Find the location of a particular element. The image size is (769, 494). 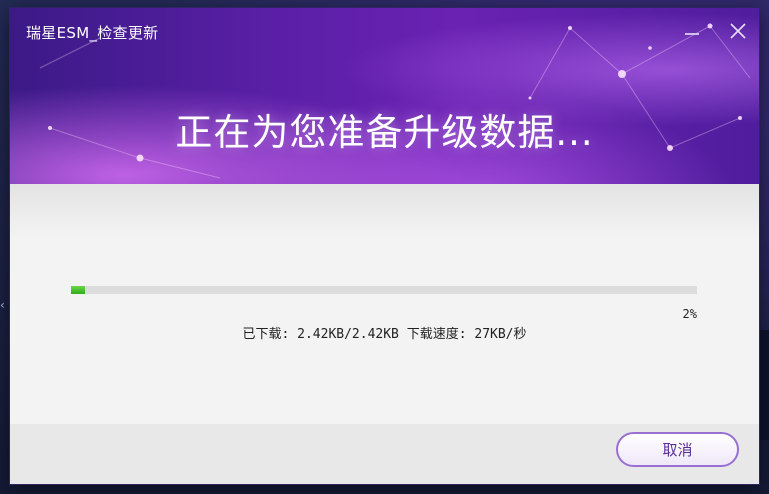

window-title: 瑞星ESM_检查更新 is located at coordinates (92, 33).